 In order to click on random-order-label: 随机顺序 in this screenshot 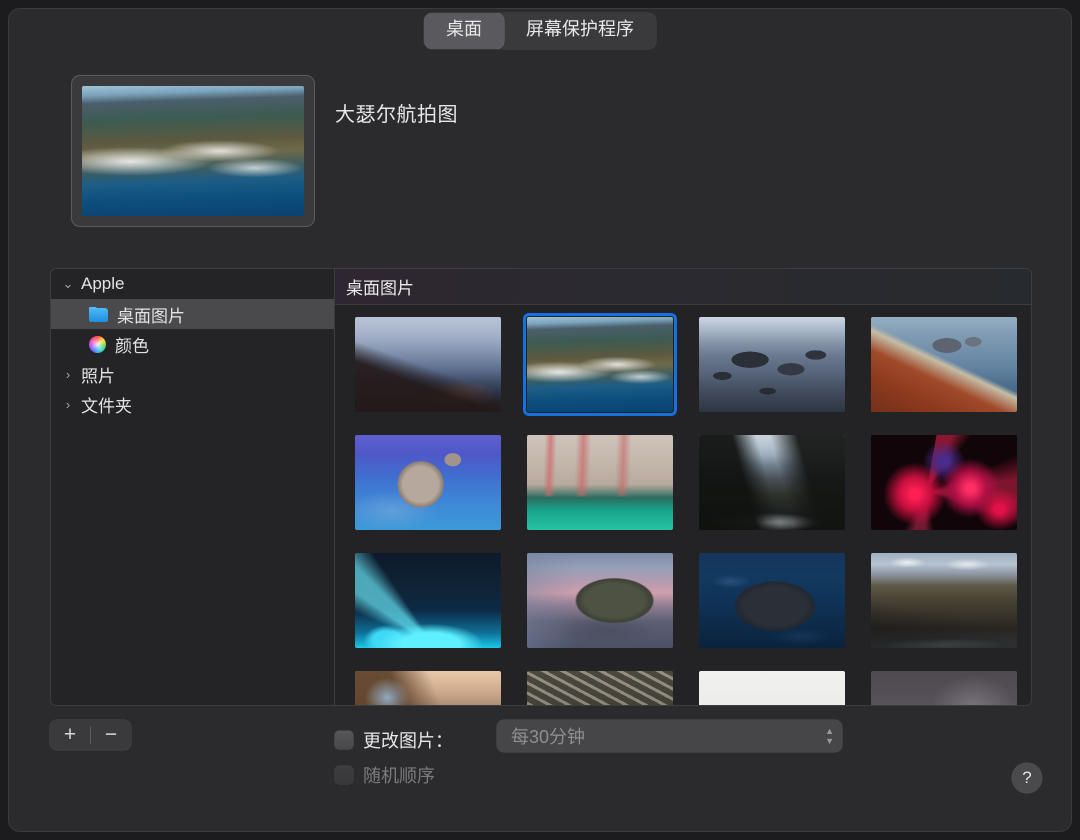, I will do `click(399, 776)`.